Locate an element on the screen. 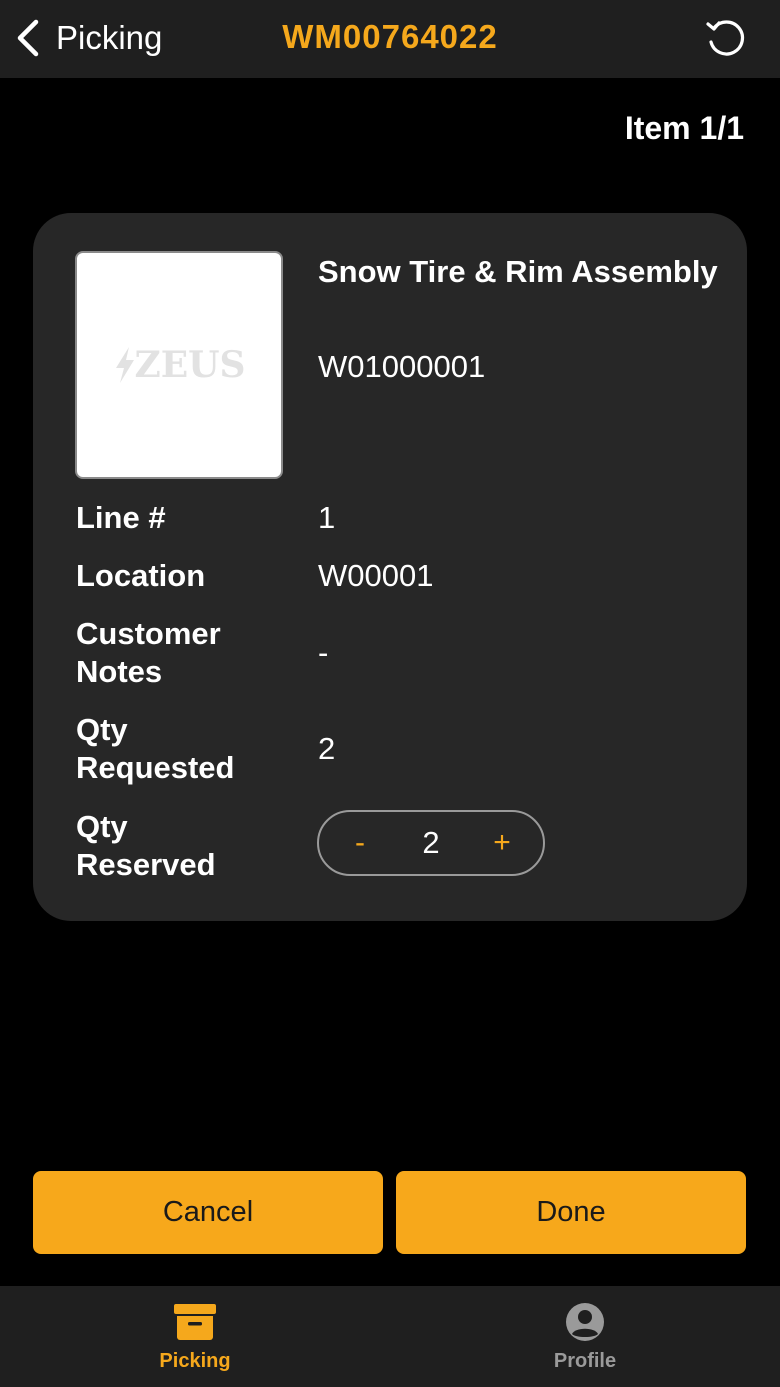  tab-picking-label: Picking is located at coordinates (195, 1361).